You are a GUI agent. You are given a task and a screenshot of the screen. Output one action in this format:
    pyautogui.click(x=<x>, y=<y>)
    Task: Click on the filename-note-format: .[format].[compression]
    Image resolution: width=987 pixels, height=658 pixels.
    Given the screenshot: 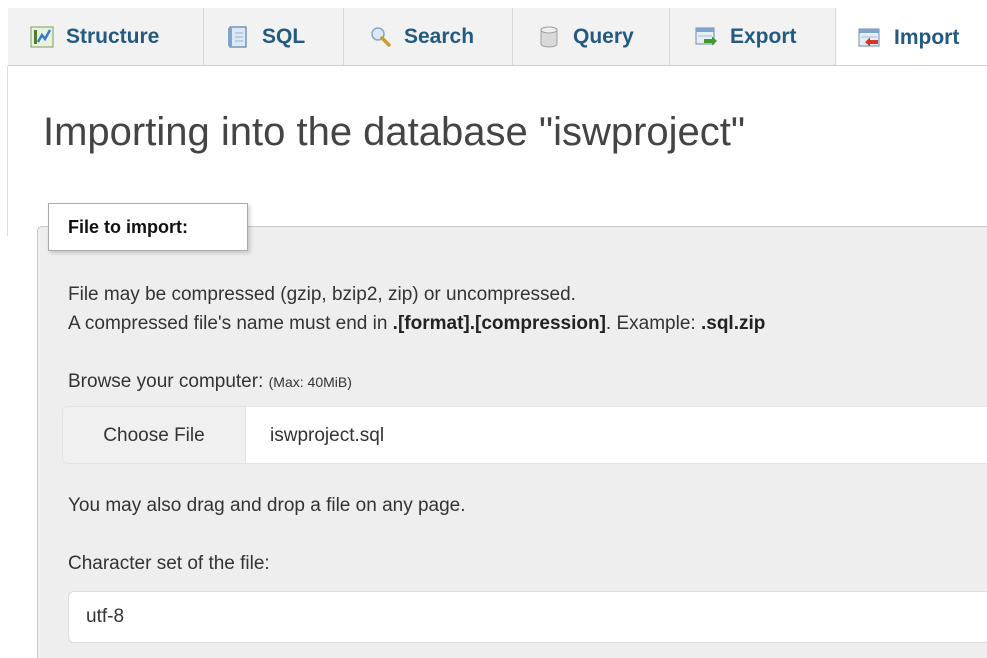 What is the action you would take?
    pyautogui.click(x=499, y=323)
    